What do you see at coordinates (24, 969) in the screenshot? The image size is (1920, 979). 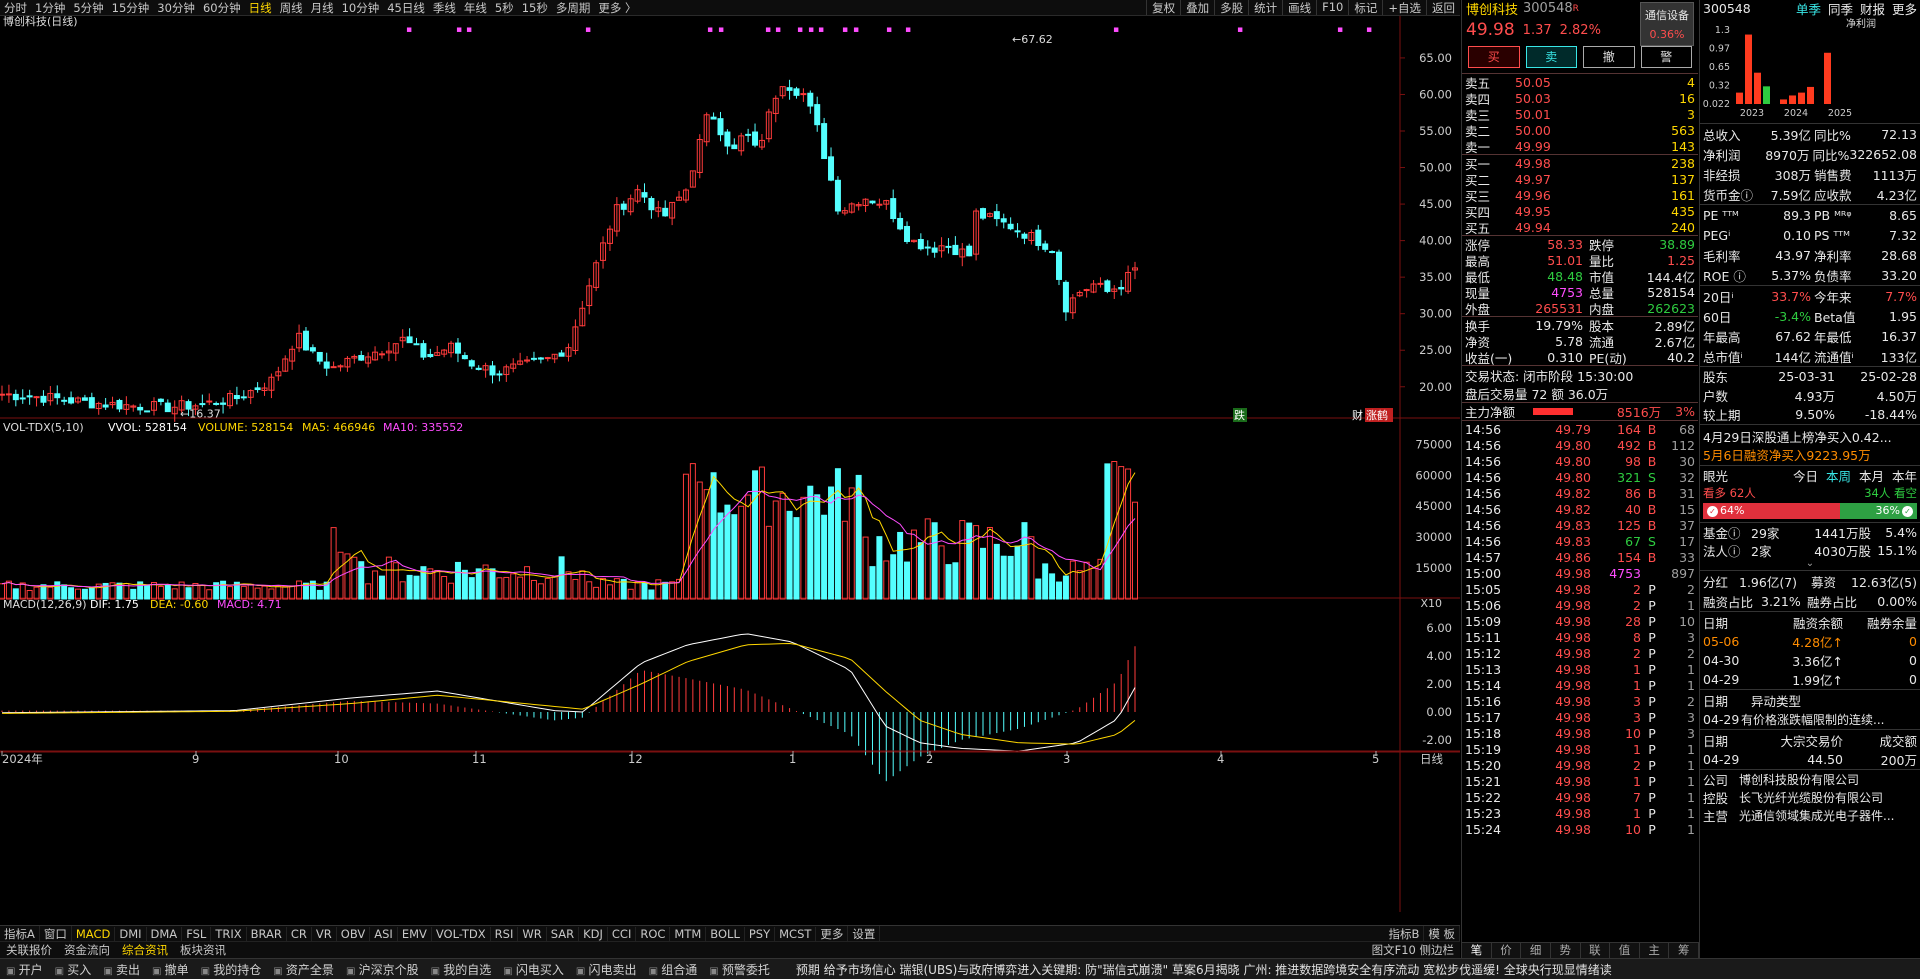 I see `taskbar-button-0: 开户` at bounding box center [24, 969].